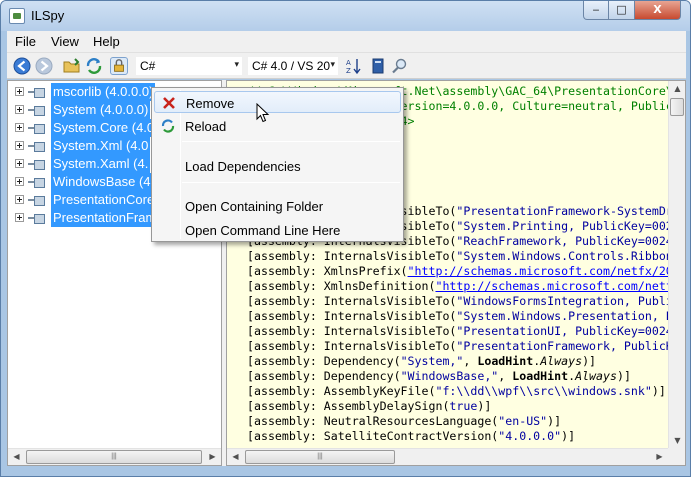 This screenshot has height=477, width=691. What do you see at coordinates (348, 71) in the screenshot?
I see `svg-text: Z` at bounding box center [348, 71].